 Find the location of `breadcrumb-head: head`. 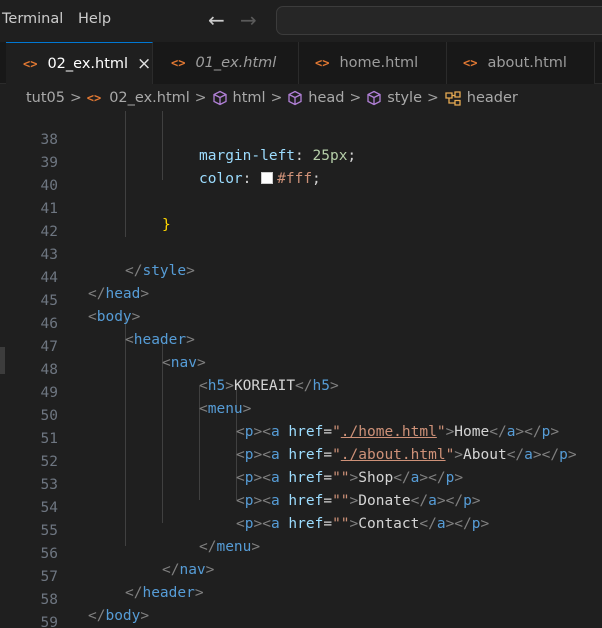

breadcrumb-head: head is located at coordinates (316, 97).